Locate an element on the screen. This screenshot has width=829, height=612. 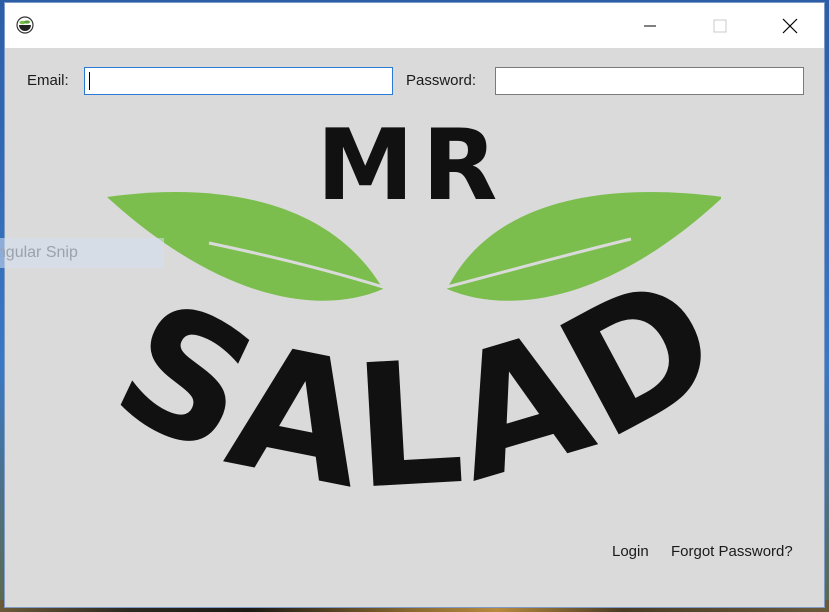
background-snip-tool-label: angular Snip is located at coordinates (82, 253).